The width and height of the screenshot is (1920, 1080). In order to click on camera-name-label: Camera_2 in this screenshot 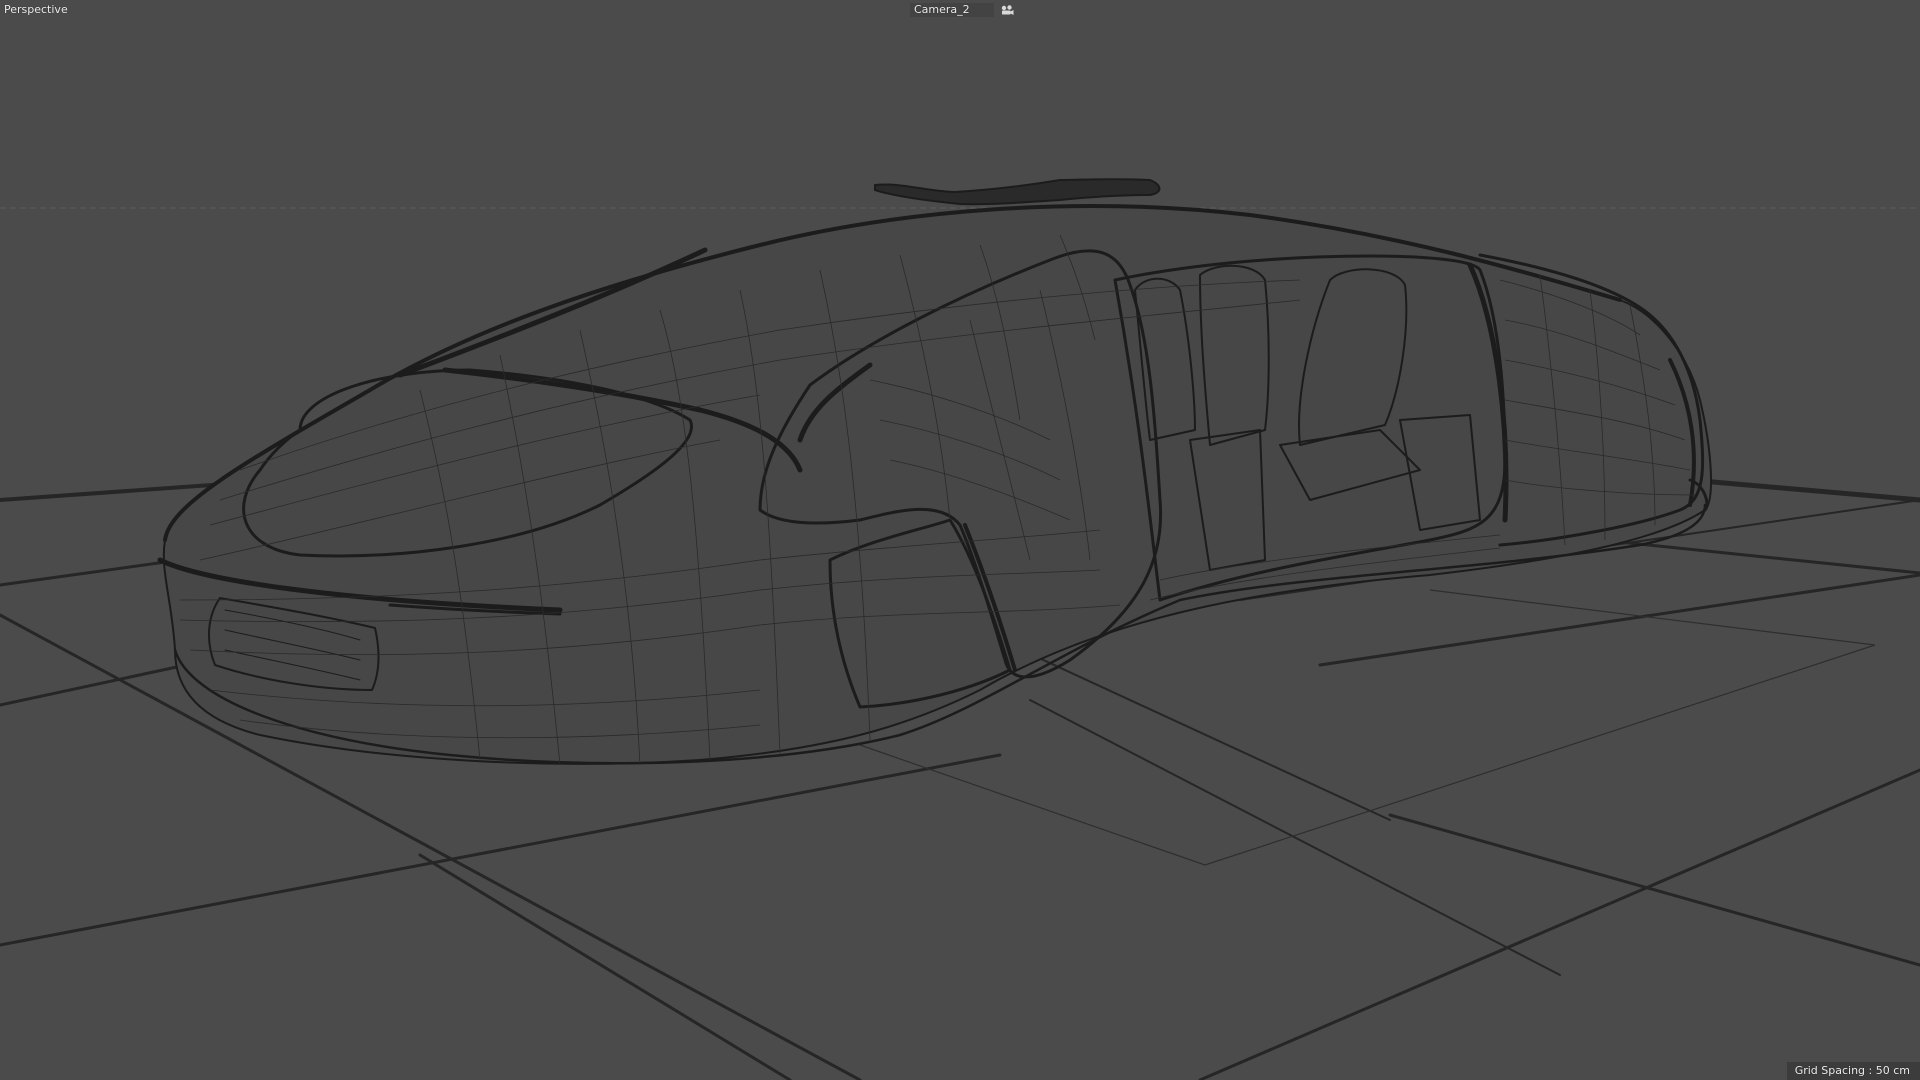, I will do `click(952, 10)`.